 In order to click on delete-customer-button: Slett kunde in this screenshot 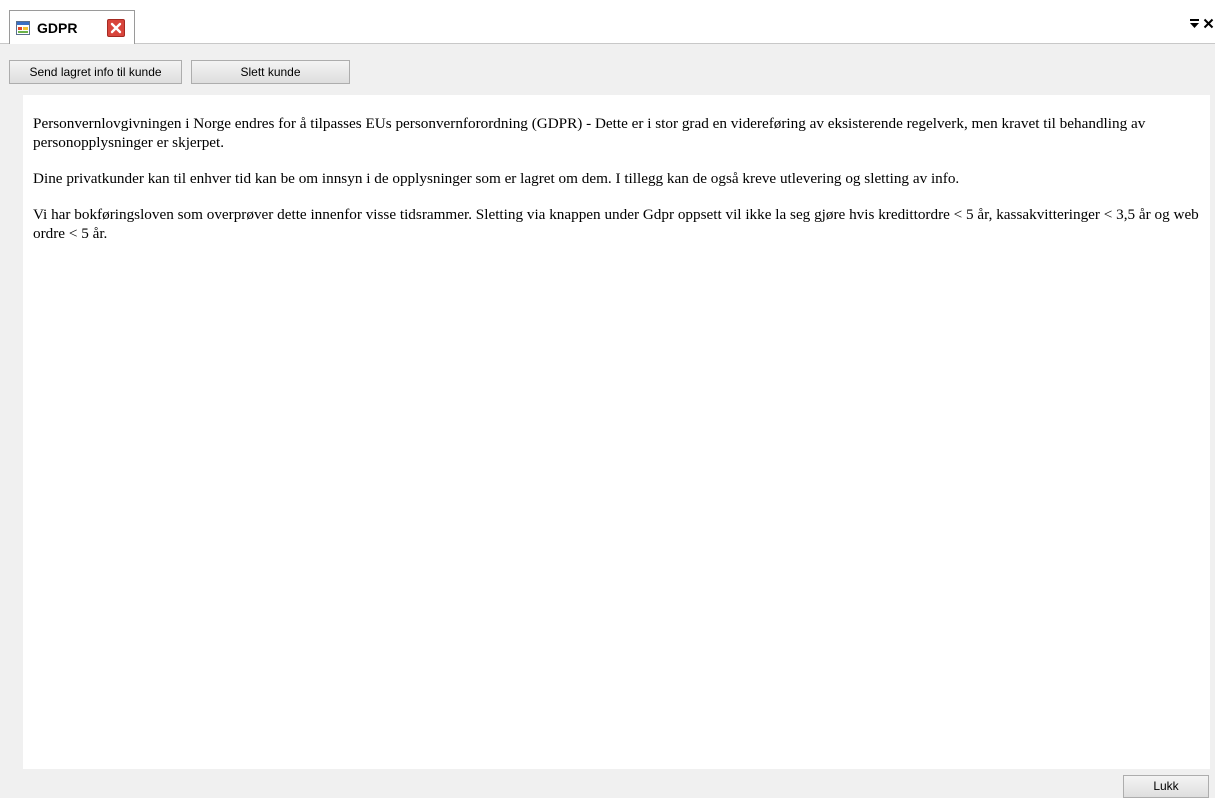, I will do `click(270, 72)`.